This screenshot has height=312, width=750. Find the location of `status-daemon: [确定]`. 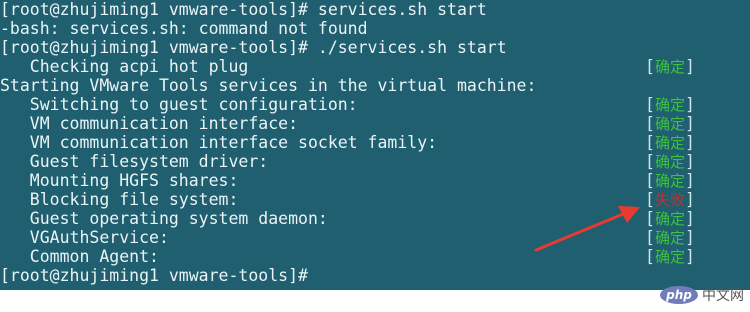

status-daemon: [确定] is located at coordinates (670, 218).